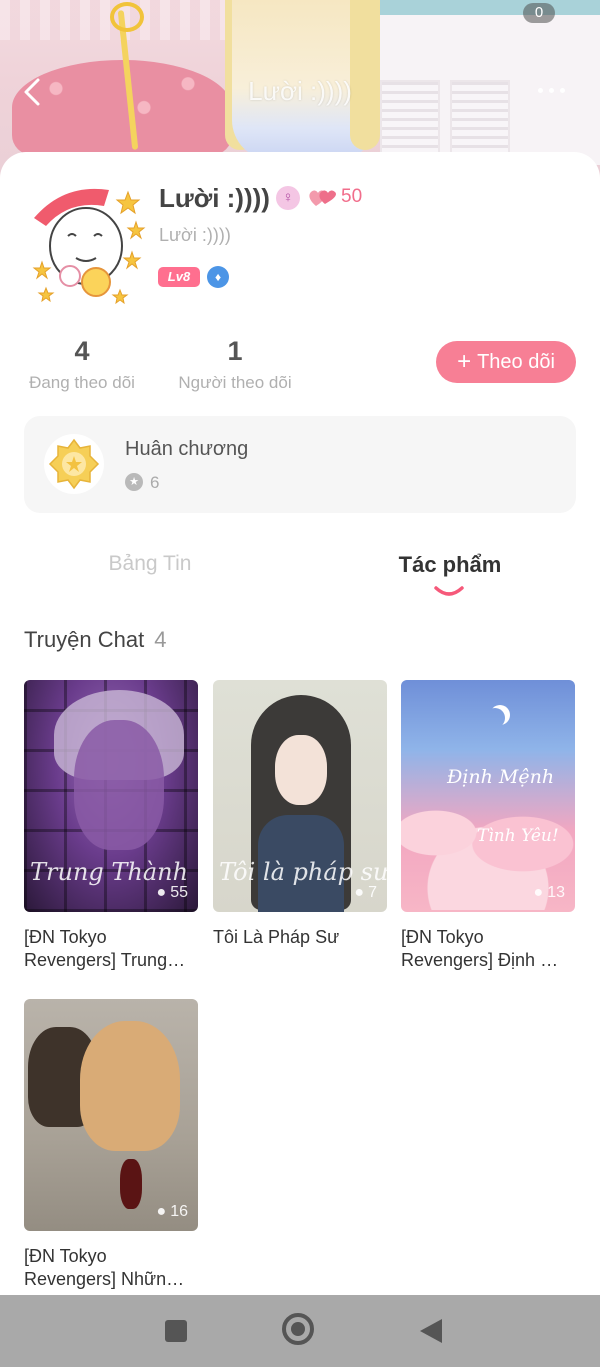 Image resolution: width=600 pixels, height=1367 pixels. I want to click on level-badge: Lv8, so click(179, 277).